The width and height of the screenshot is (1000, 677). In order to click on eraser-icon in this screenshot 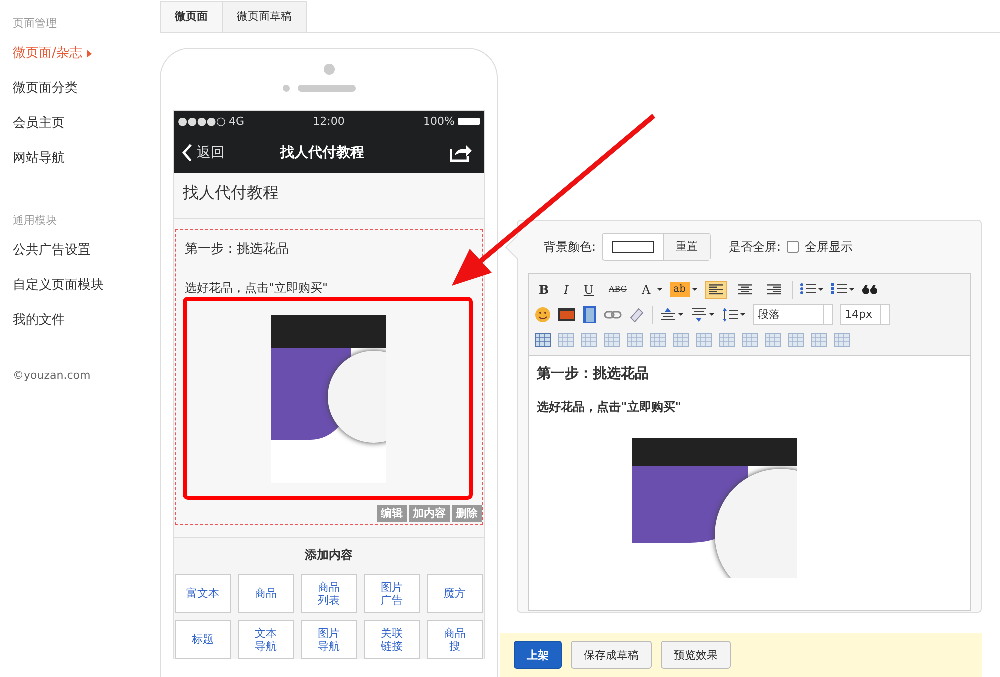, I will do `click(637, 314)`.